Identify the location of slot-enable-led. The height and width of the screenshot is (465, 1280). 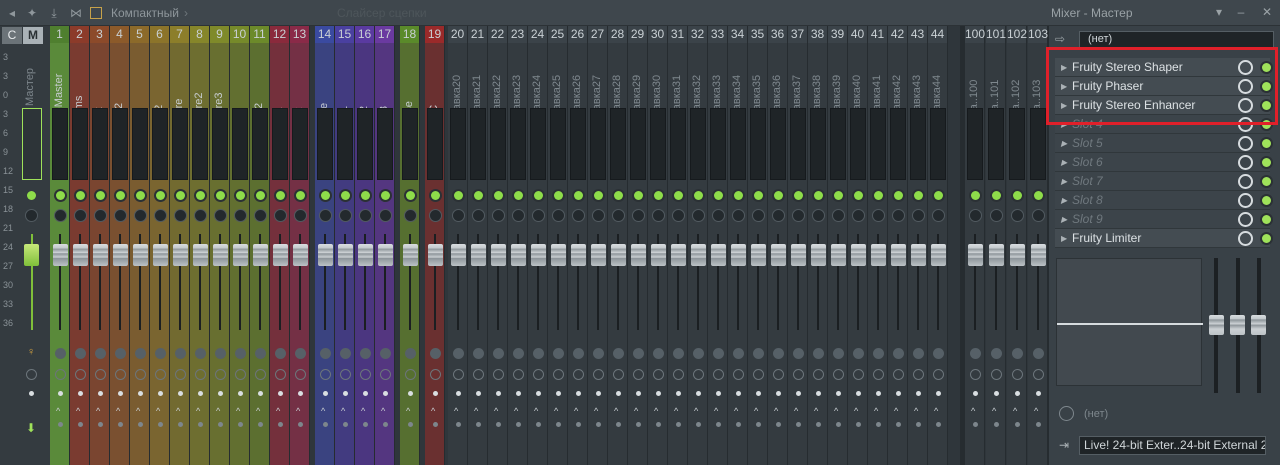
(1266, 238).